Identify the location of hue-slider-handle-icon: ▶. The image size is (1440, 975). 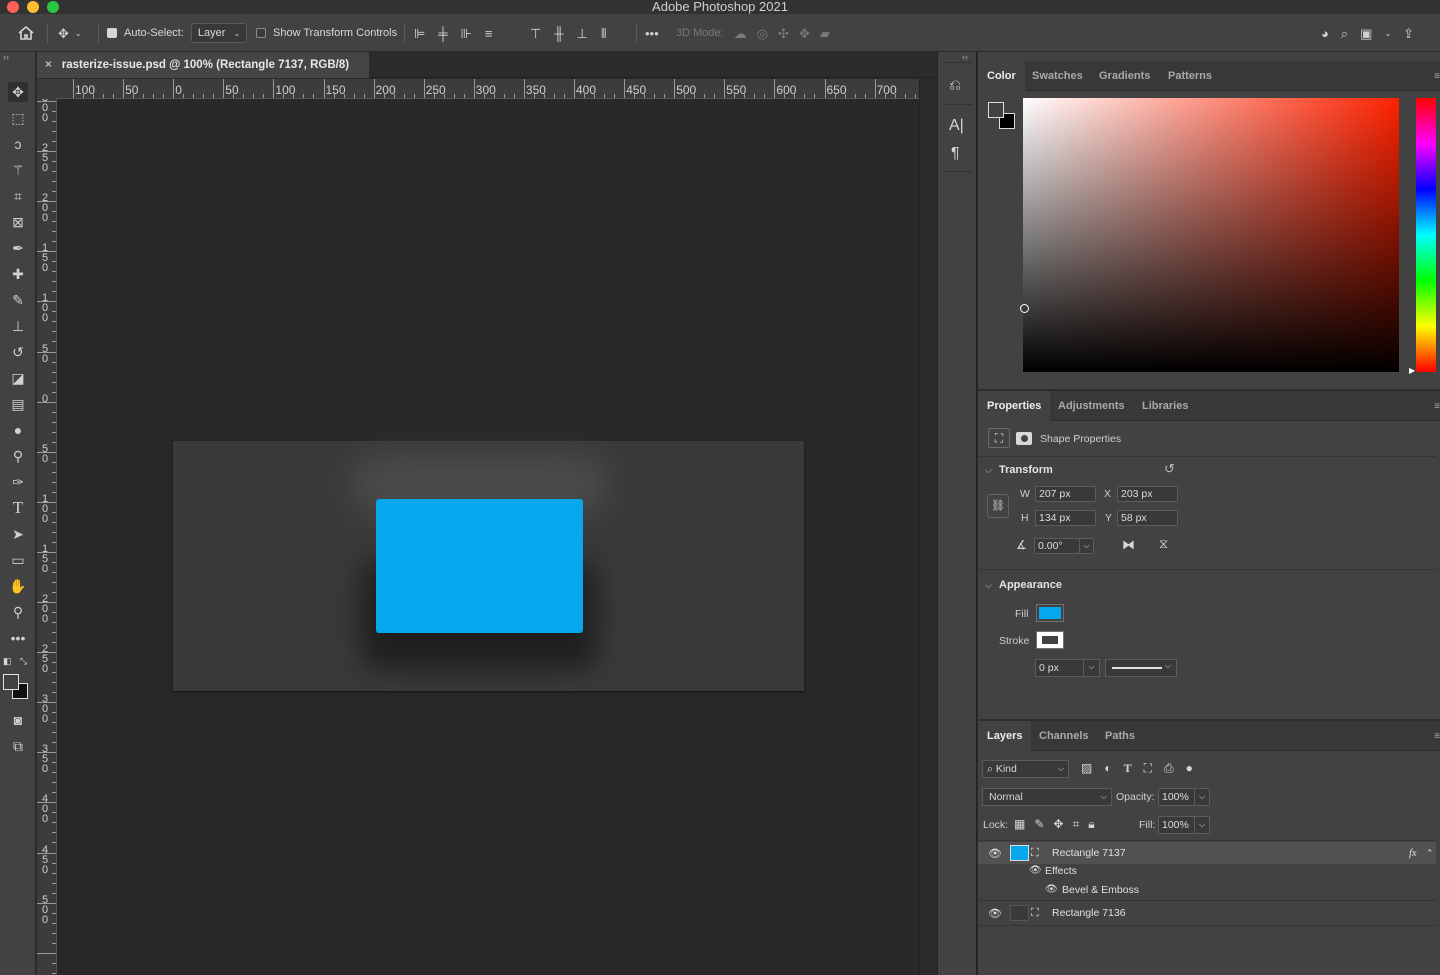
(1412, 370).